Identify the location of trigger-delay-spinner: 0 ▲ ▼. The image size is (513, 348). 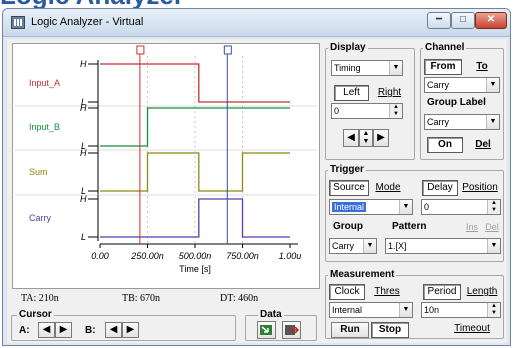
(461, 207).